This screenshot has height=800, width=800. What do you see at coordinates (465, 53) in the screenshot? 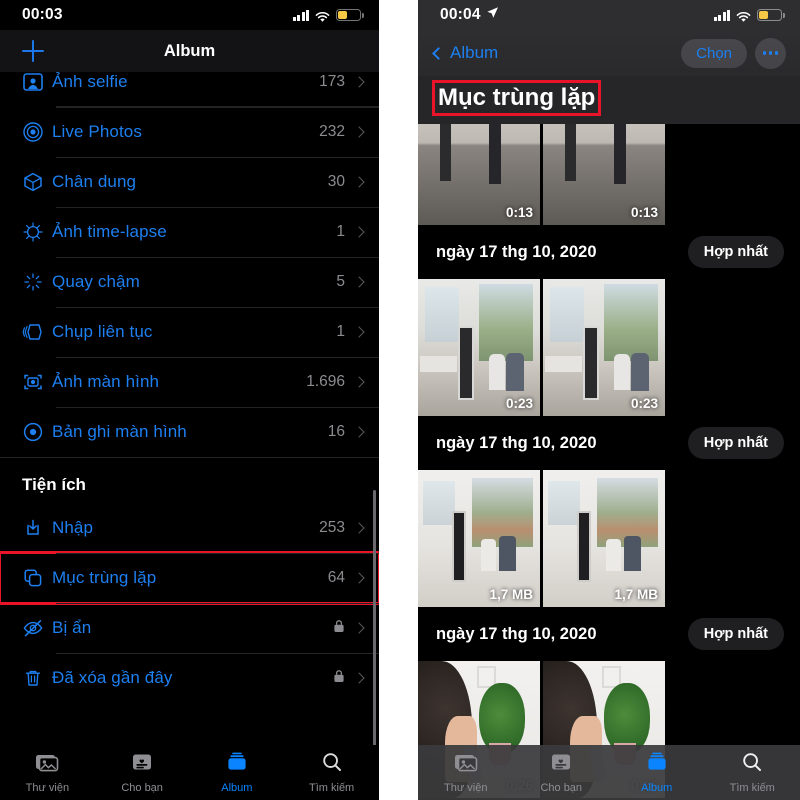
I see `back-button: Album` at bounding box center [465, 53].